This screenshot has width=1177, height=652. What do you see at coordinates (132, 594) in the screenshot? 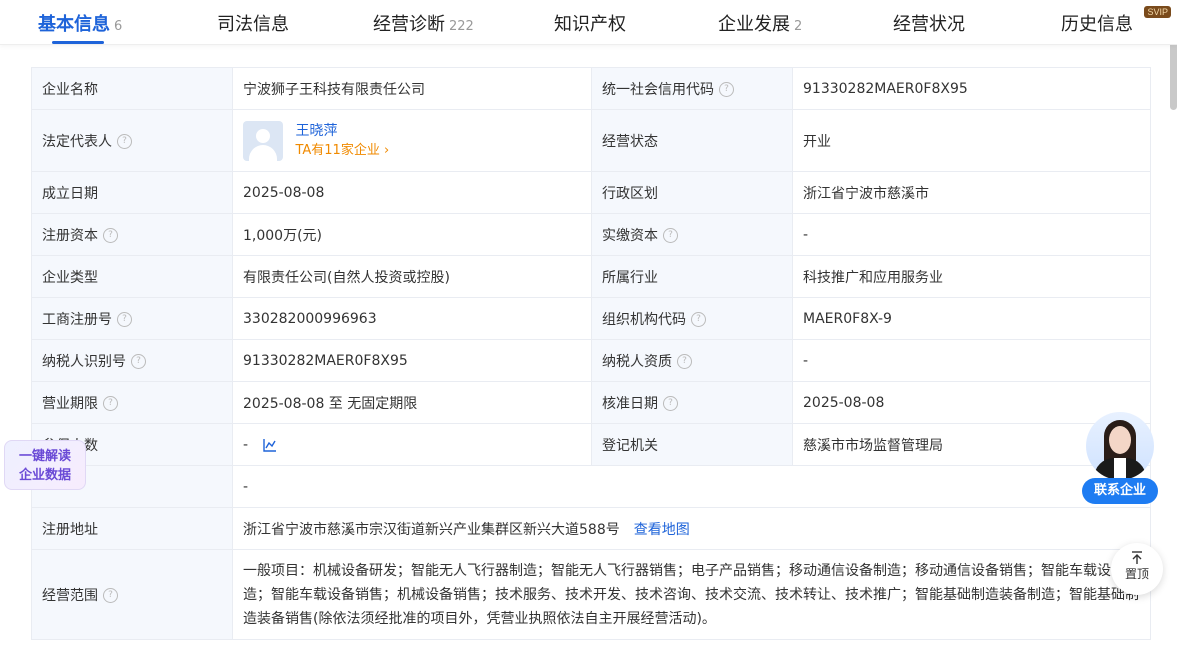
I see `scope-label: 经营范围?` at bounding box center [132, 594].